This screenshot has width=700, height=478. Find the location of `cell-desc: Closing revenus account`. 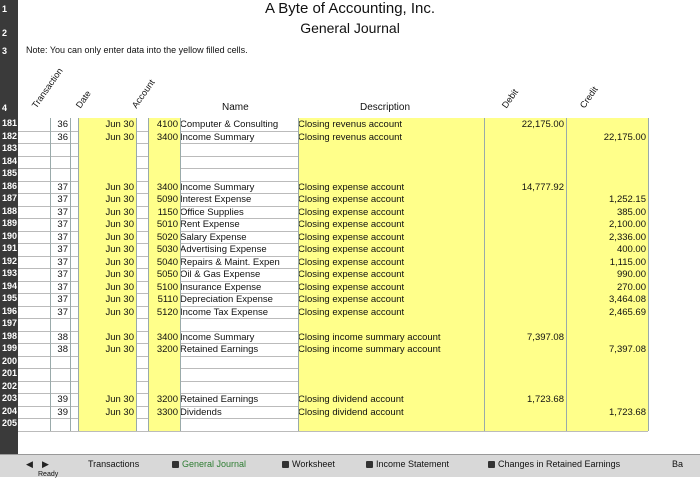

cell-desc: Closing revenus account is located at coordinates (391, 137).